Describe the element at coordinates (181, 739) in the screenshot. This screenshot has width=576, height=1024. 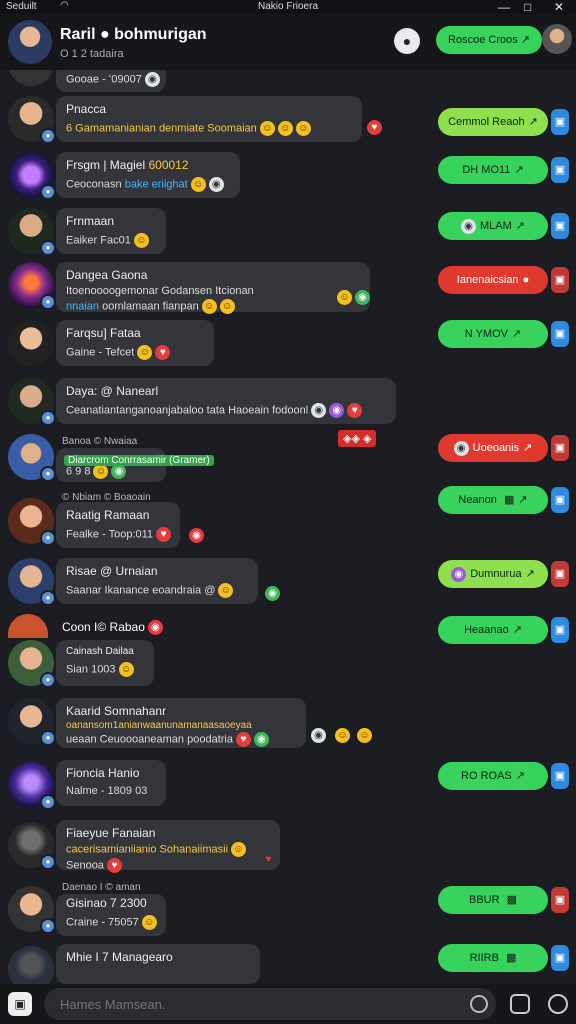
I see `message-text: ueaan Ceuoooaneaman poodatria ♥ ◉` at that location.